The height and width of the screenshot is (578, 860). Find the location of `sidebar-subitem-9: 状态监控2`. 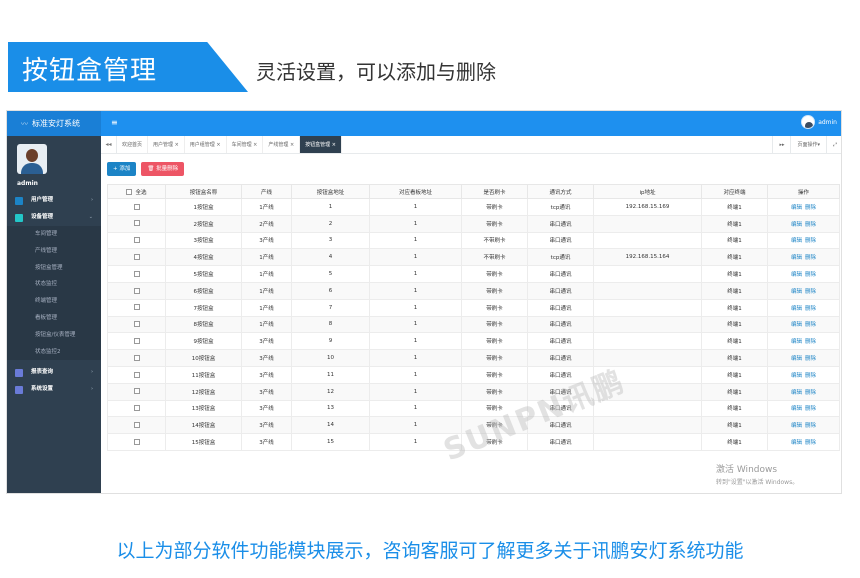

sidebar-subitem-9: 状态监控2 is located at coordinates (54, 352).